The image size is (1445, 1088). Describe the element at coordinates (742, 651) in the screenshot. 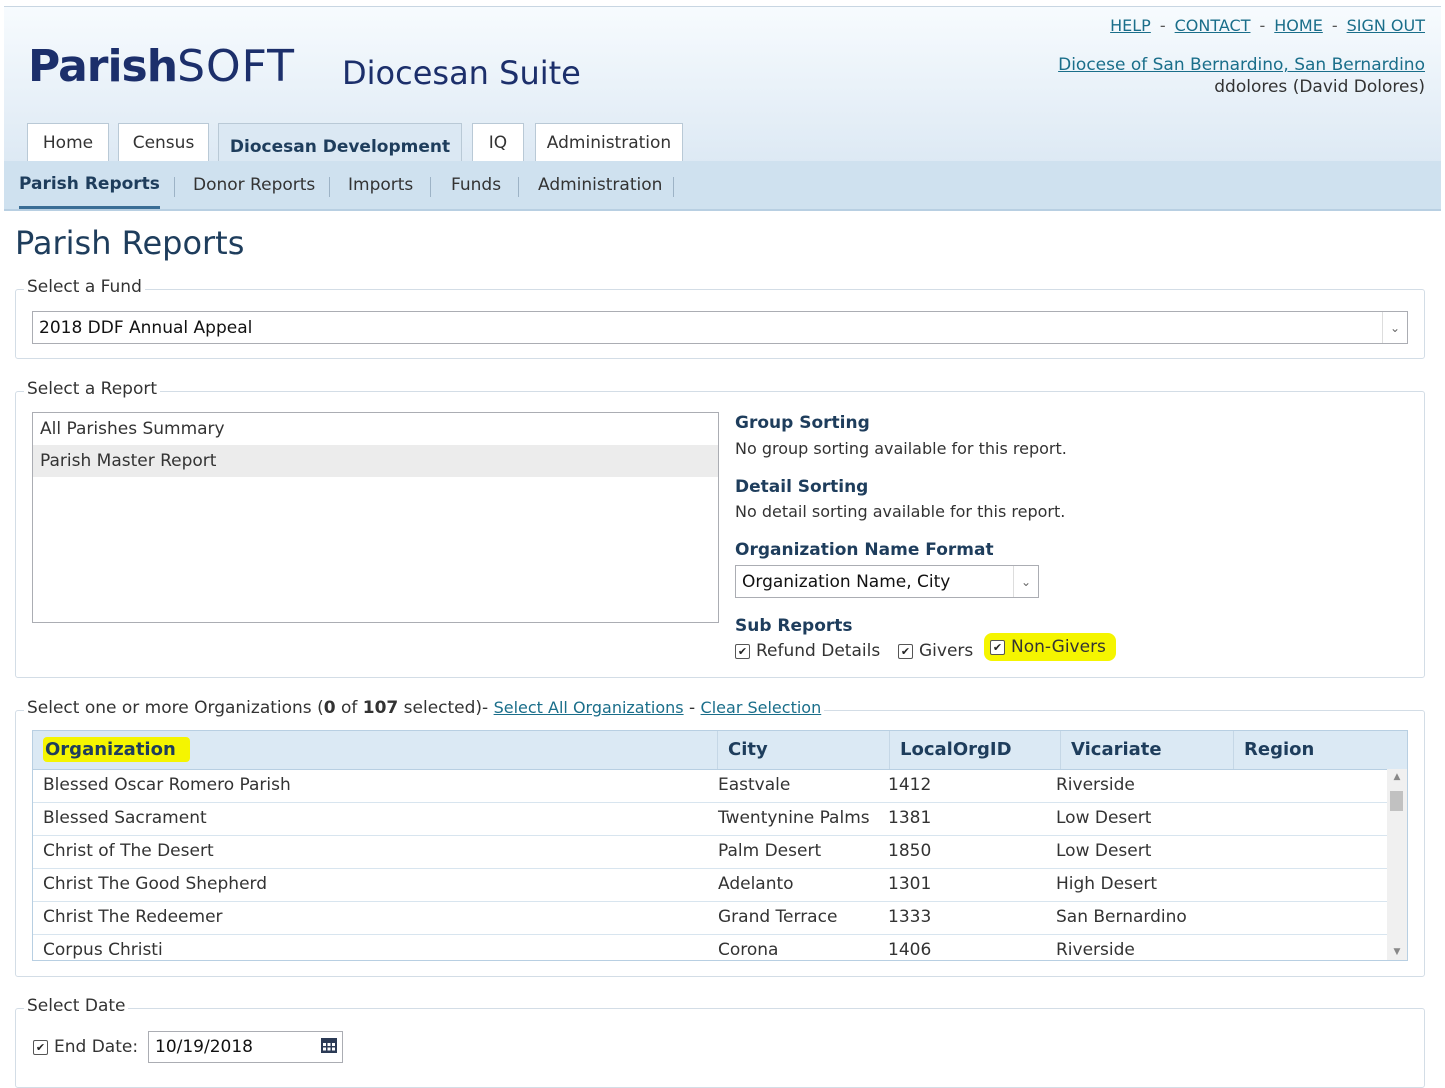

I see `refund-details-checkbox: ✔` at that location.